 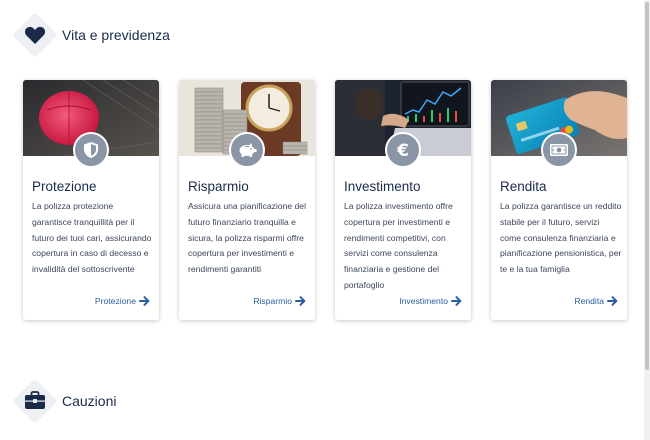 I want to click on banknote-icon, so click(x=559, y=150).